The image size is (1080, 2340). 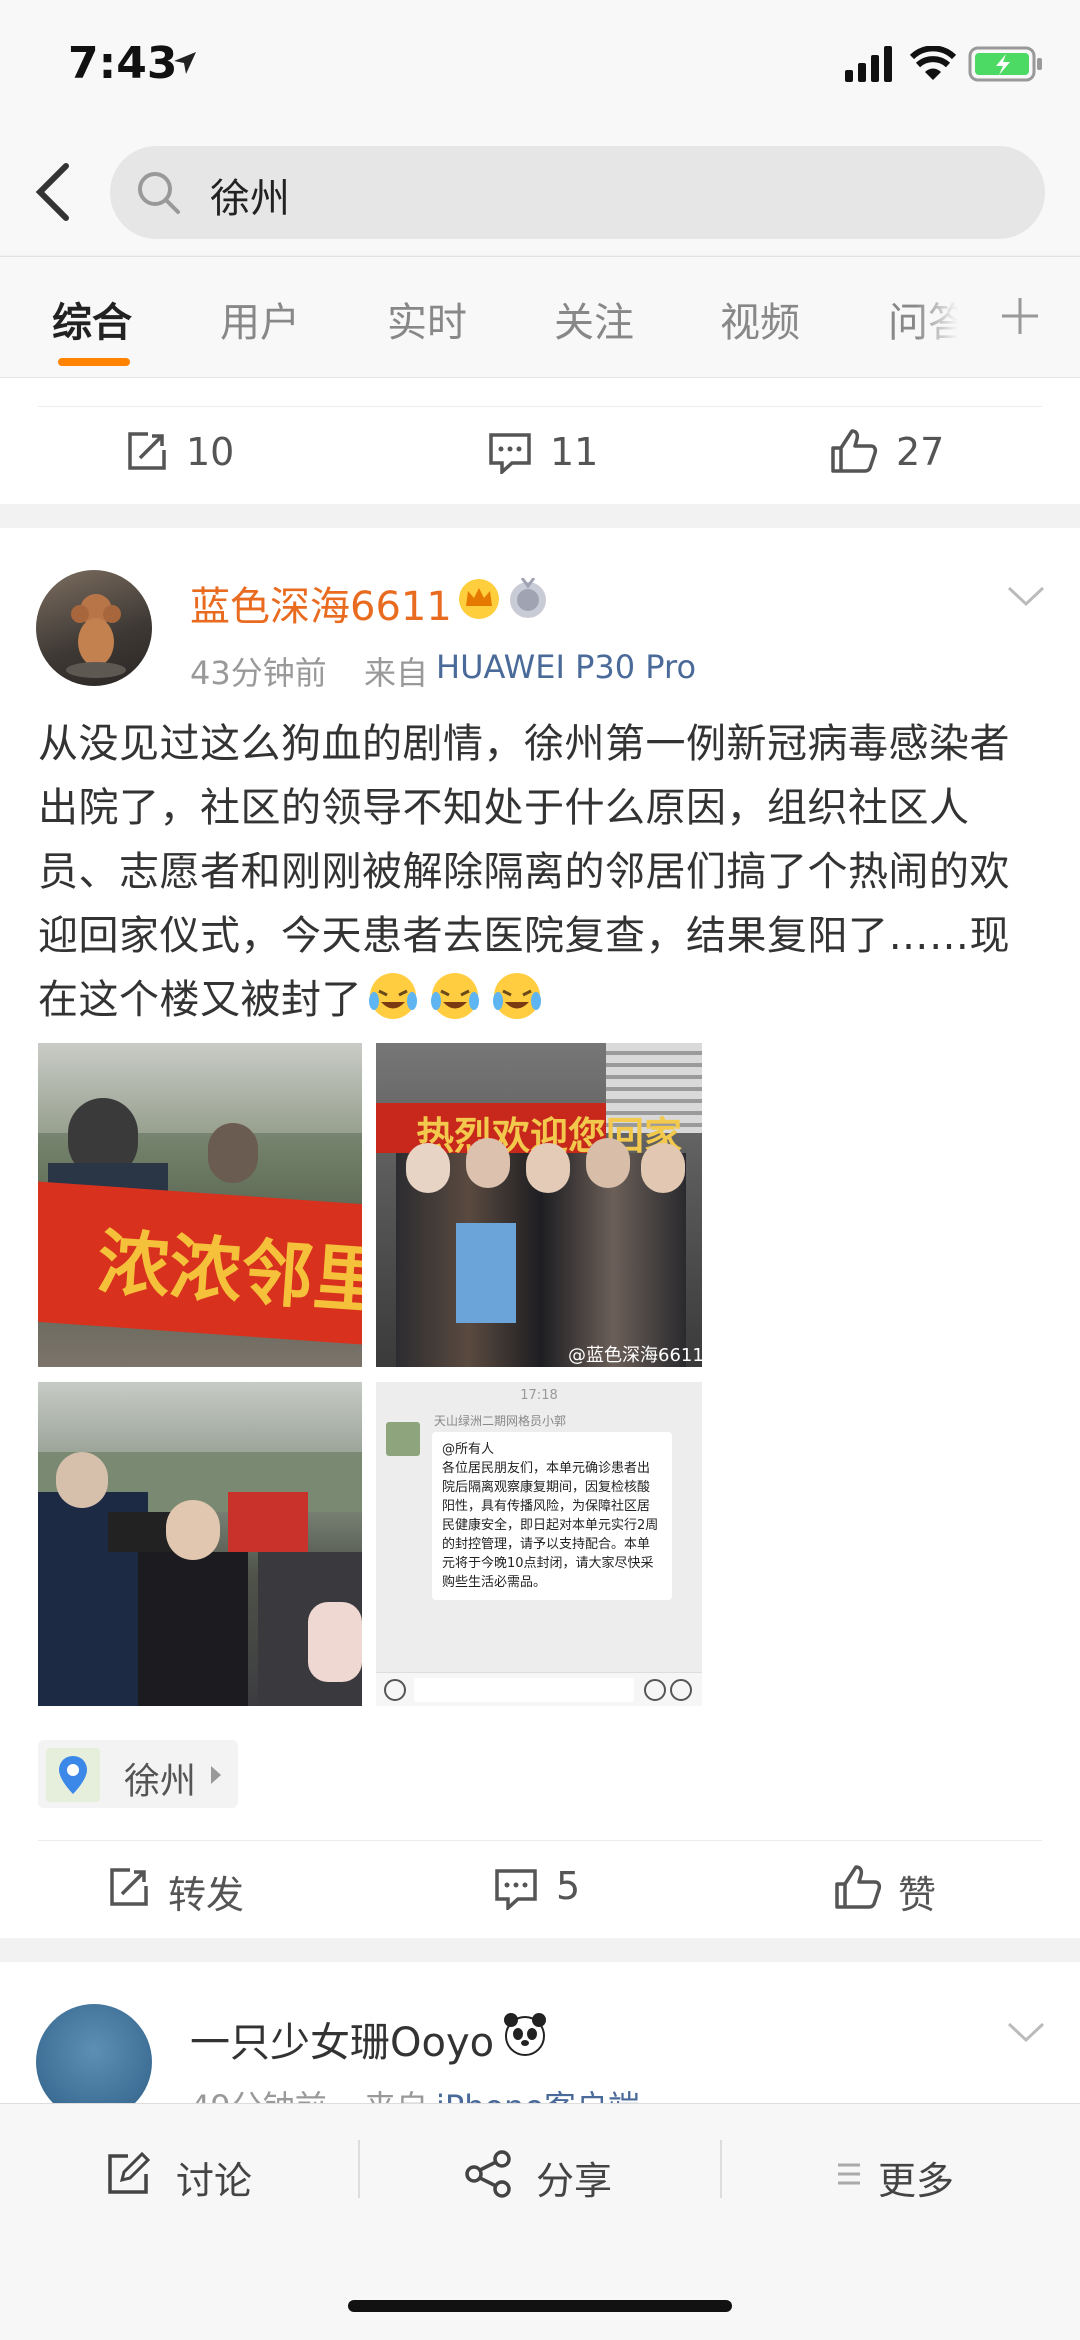 What do you see at coordinates (539, 1395) in the screenshot?
I see `chat-time: 17:18` at bounding box center [539, 1395].